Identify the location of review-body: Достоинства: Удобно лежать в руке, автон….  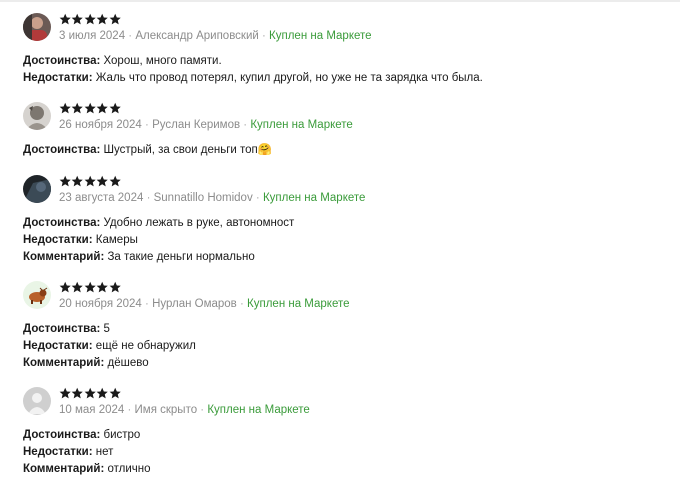
(158, 240).